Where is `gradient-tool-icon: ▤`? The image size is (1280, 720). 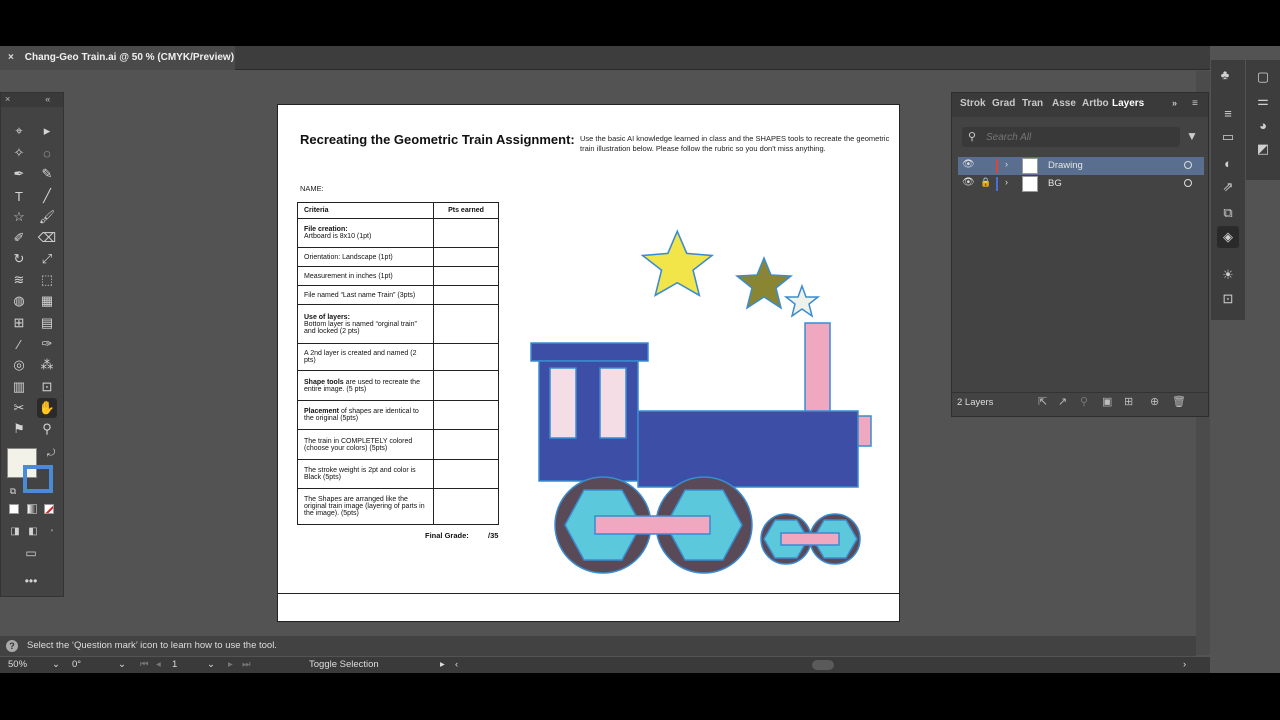 gradient-tool-icon: ▤ is located at coordinates (47, 323).